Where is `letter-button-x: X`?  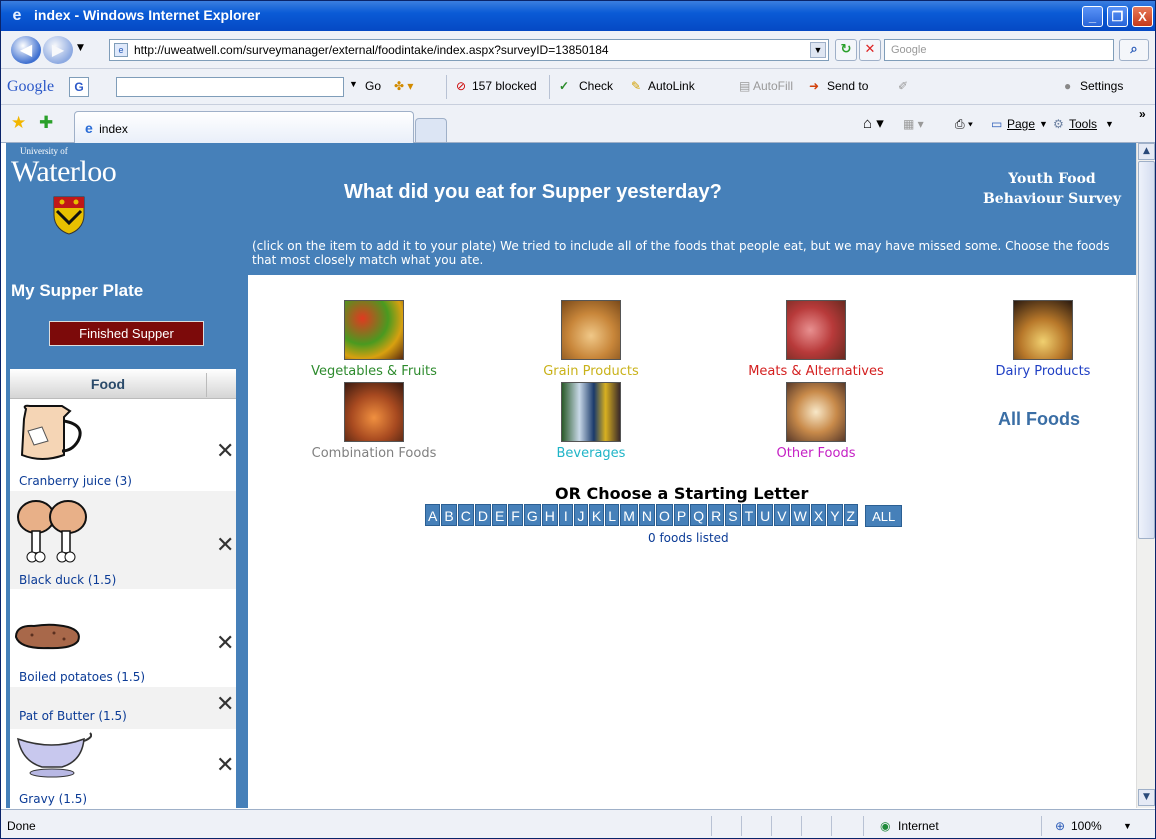
letter-button-x: X is located at coordinates (818, 515).